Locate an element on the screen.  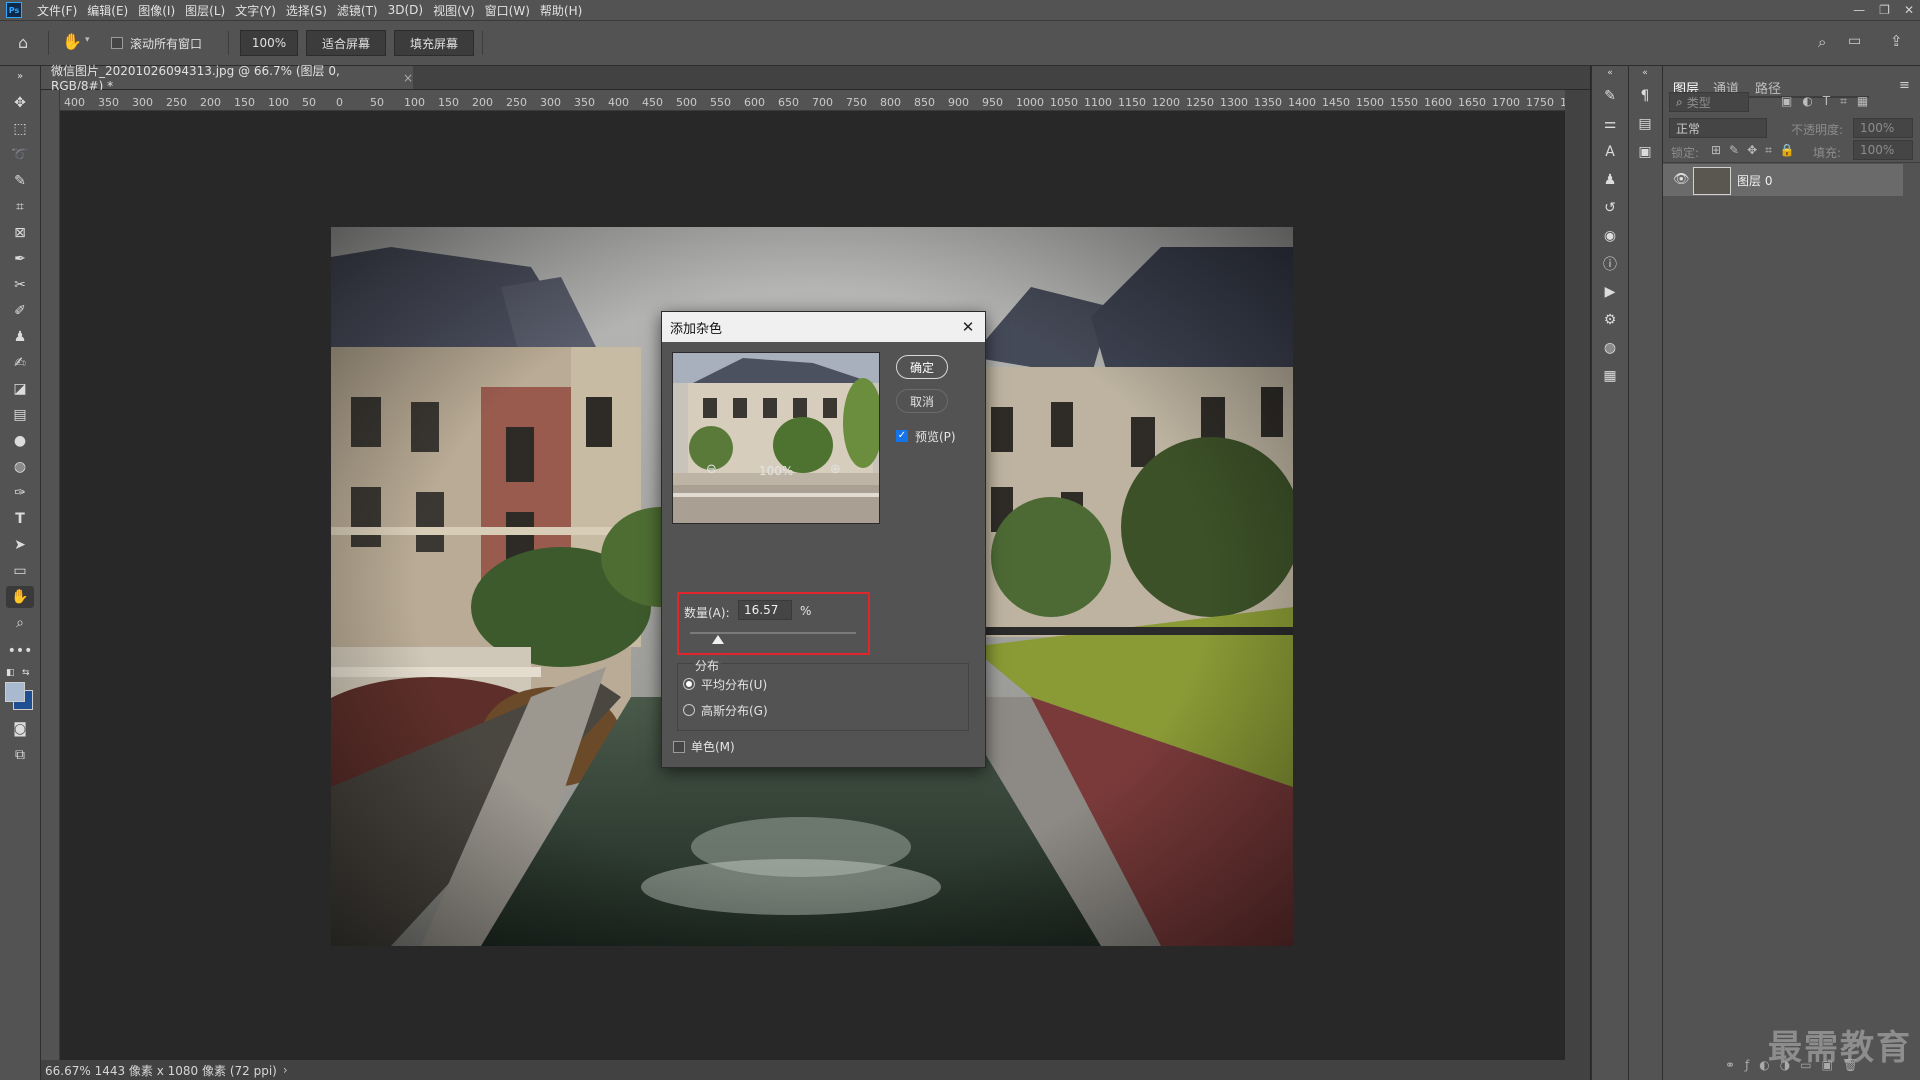
gaussian-radio is located at coordinates (689, 710).